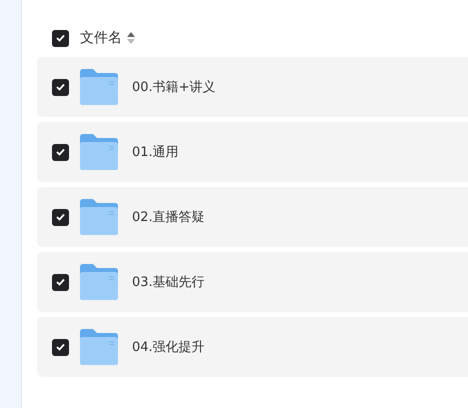 This screenshot has width=468, height=408. What do you see at coordinates (168, 347) in the screenshot?
I see `folder-name: 04.强化提升` at bounding box center [168, 347].